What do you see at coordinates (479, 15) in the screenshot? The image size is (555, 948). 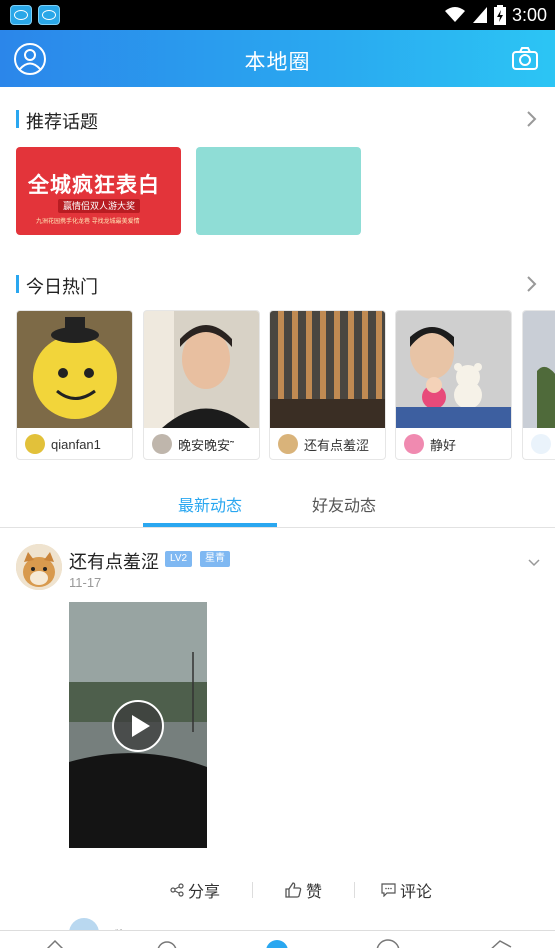 I see `signal-icon` at bounding box center [479, 15].